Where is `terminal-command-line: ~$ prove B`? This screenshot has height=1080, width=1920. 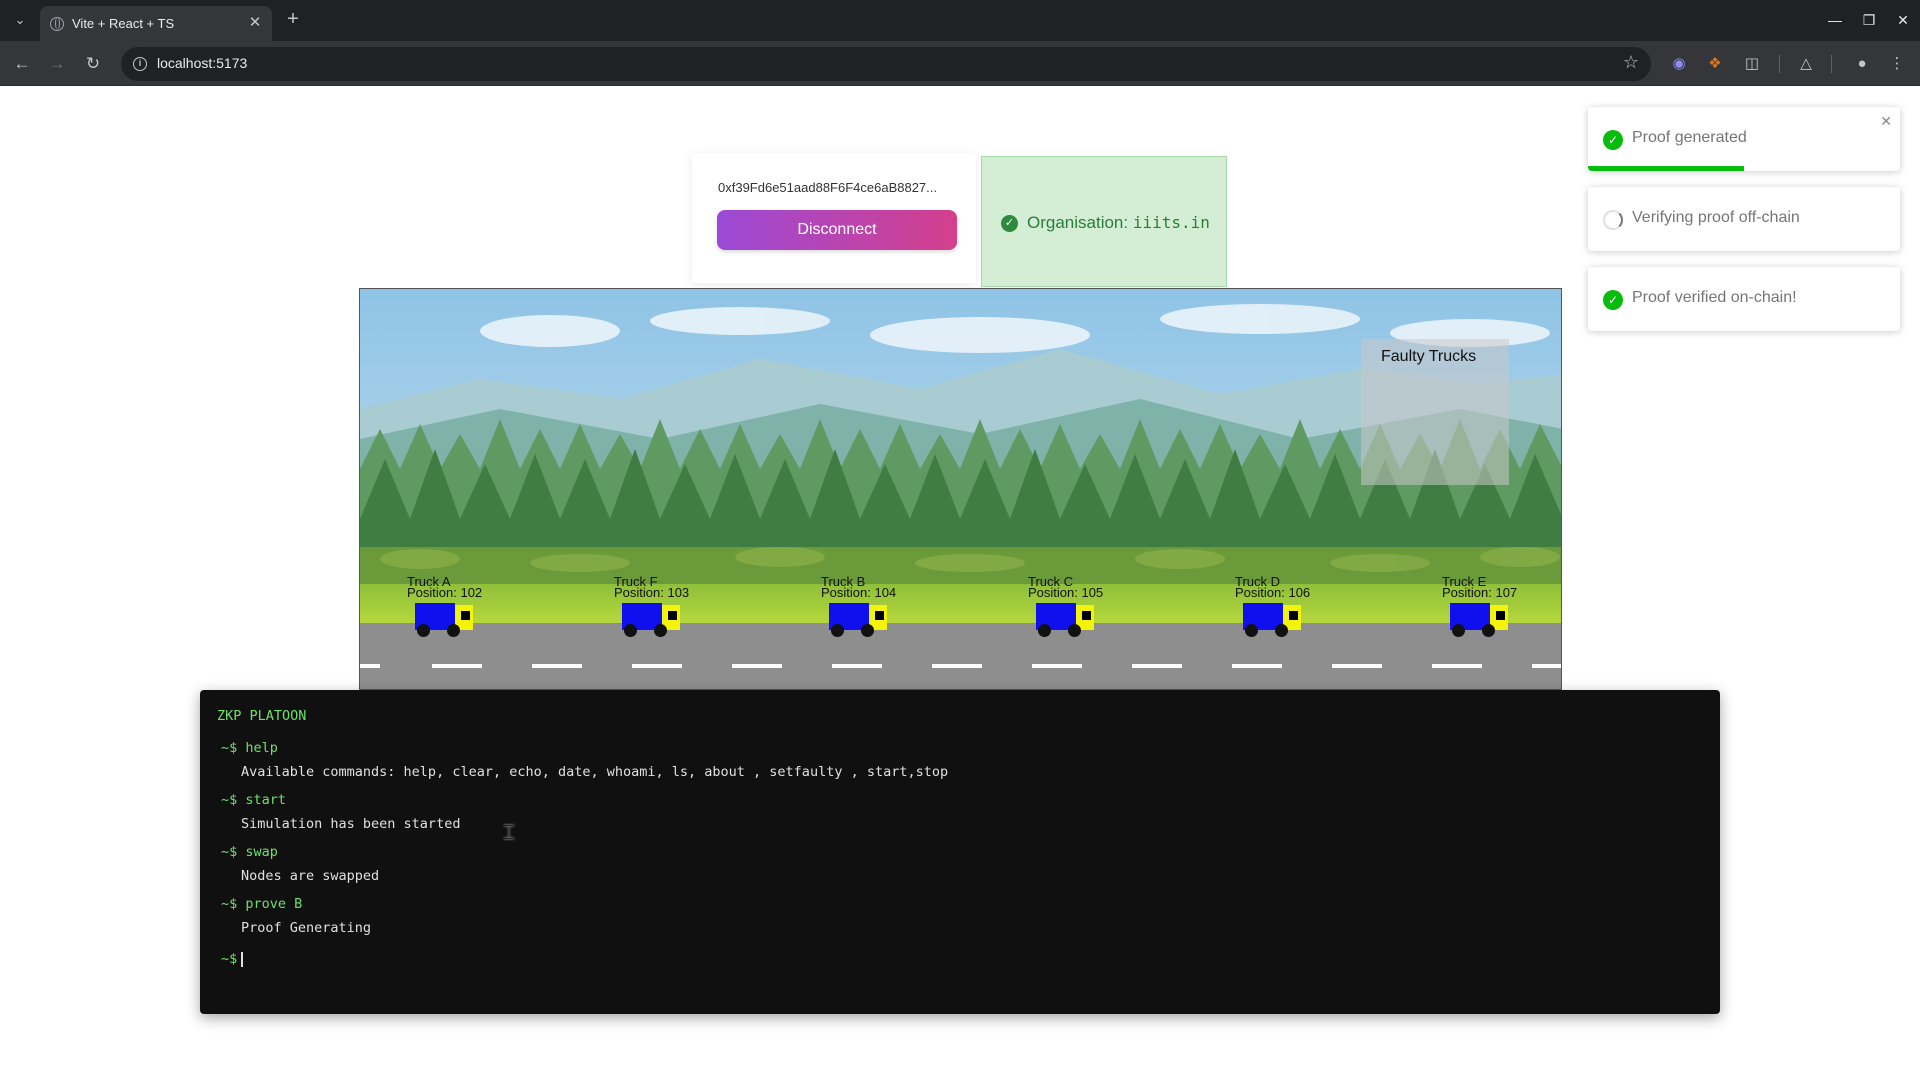 terminal-command-line: ~$ prove B is located at coordinates (261, 904).